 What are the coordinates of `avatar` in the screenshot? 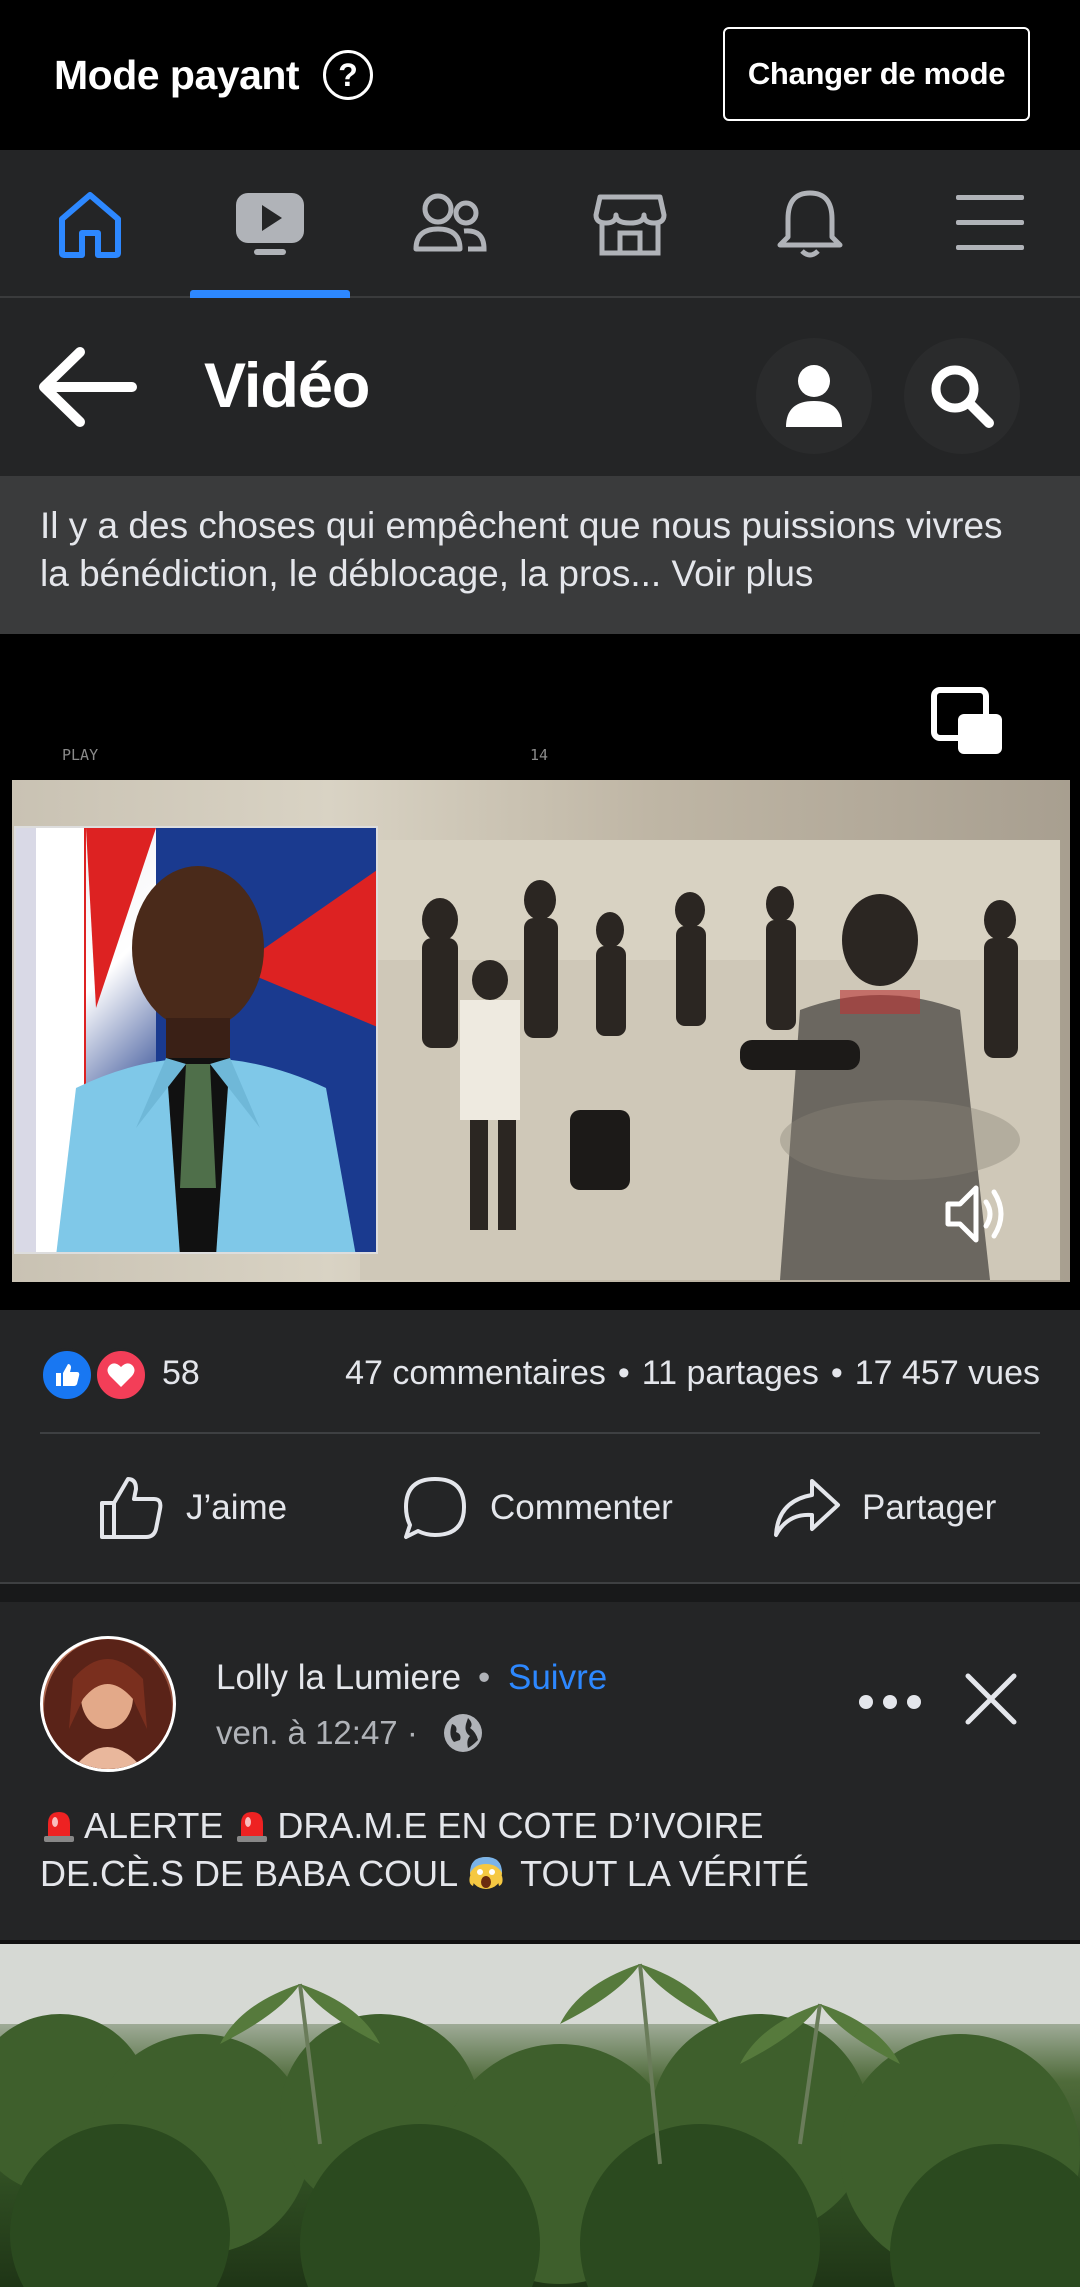 It's located at (108, 1704).